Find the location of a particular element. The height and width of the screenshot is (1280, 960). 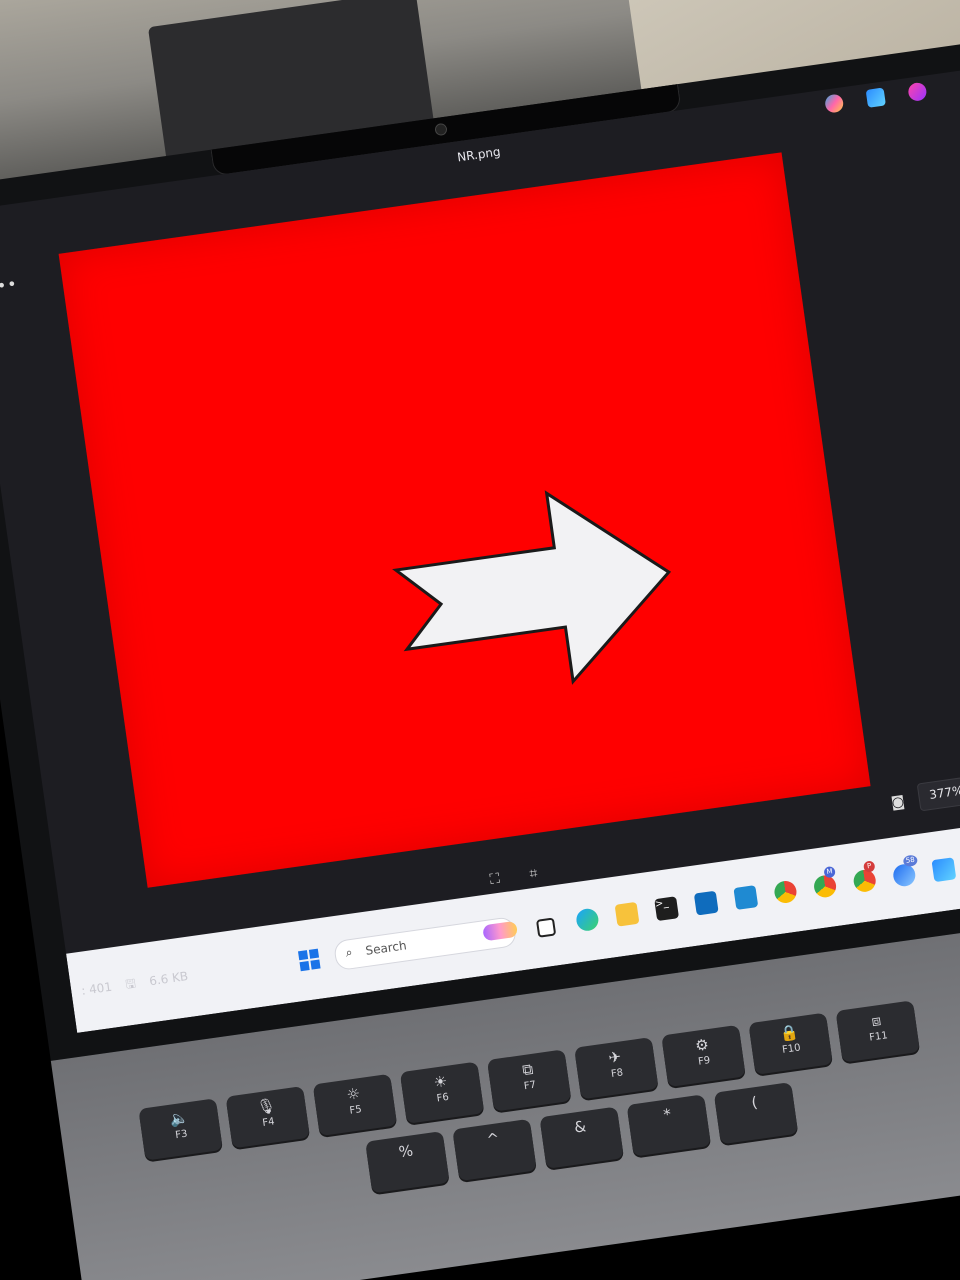

key-symbol: & is located at coordinates (580, 1127).